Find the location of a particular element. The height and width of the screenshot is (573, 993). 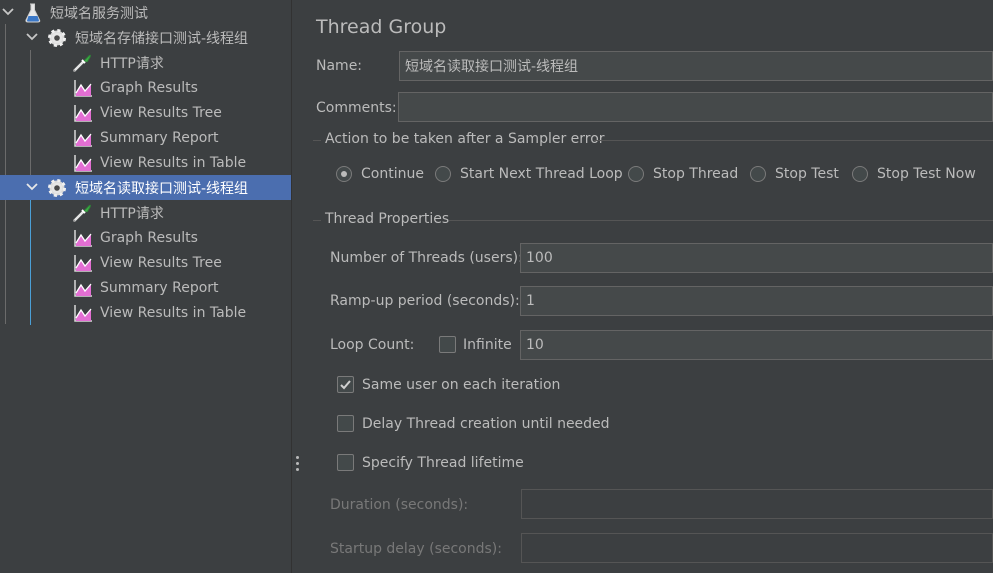

infinite-label: Infinite is located at coordinates (487, 345).